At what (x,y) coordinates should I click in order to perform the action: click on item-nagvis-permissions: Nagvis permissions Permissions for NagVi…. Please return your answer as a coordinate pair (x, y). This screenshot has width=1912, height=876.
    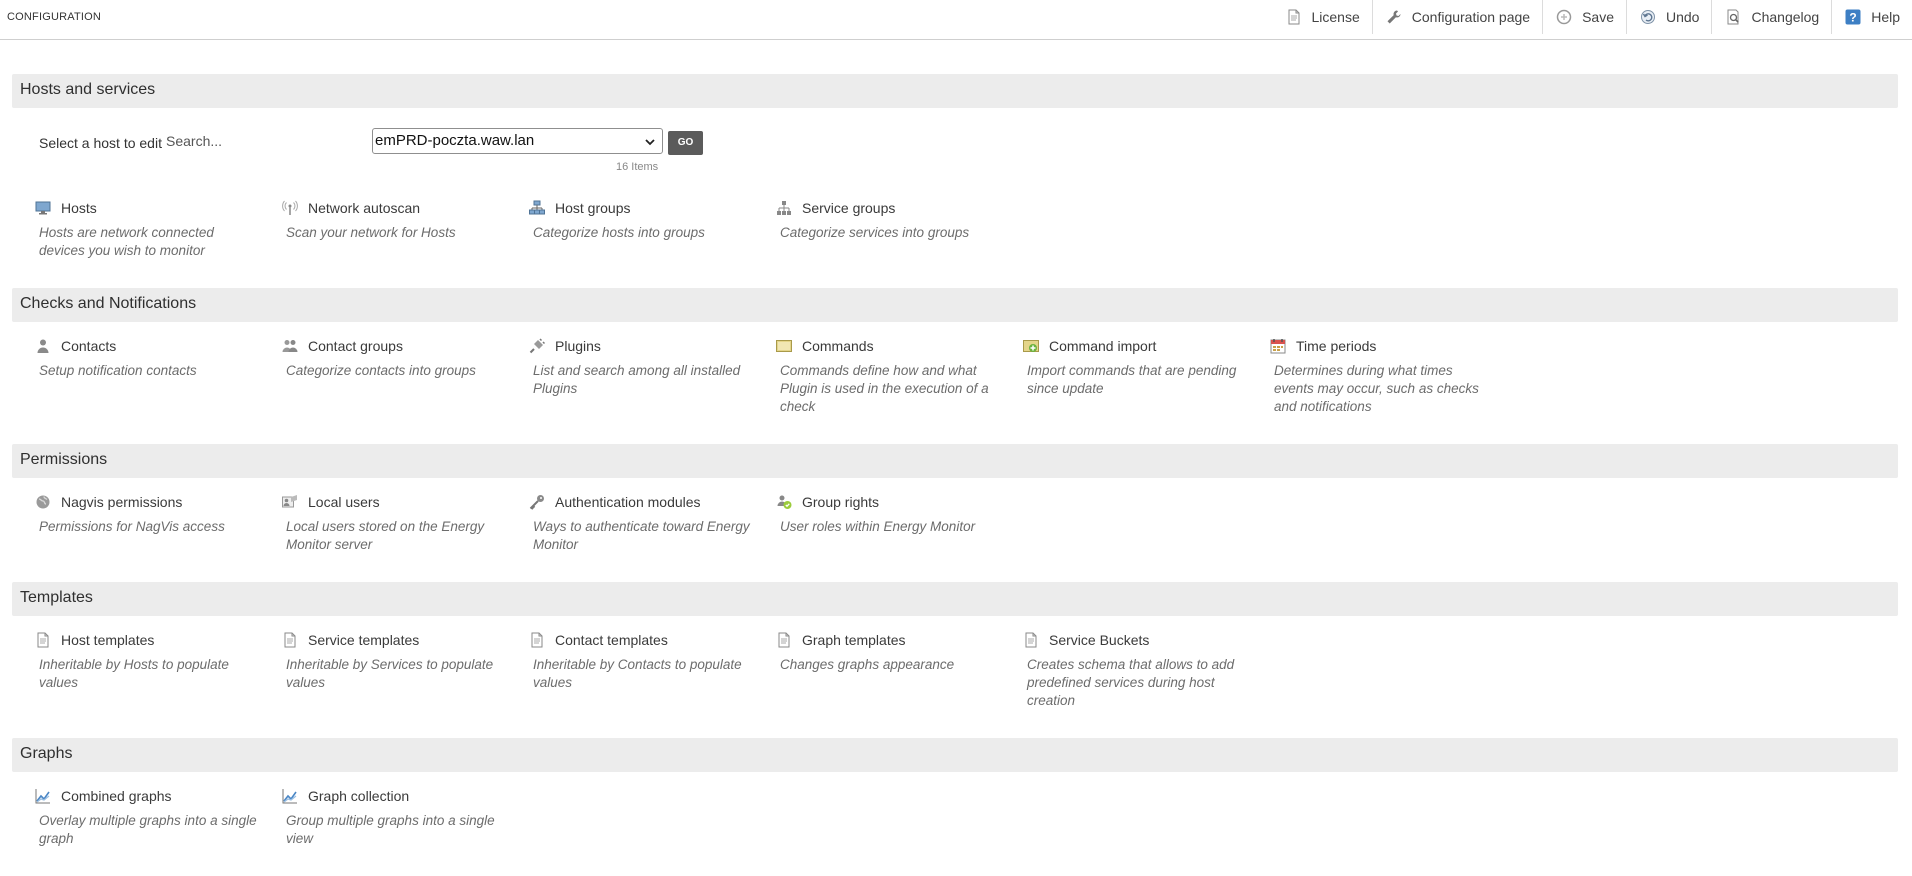
    Looking at the image, I should click on (127, 514).